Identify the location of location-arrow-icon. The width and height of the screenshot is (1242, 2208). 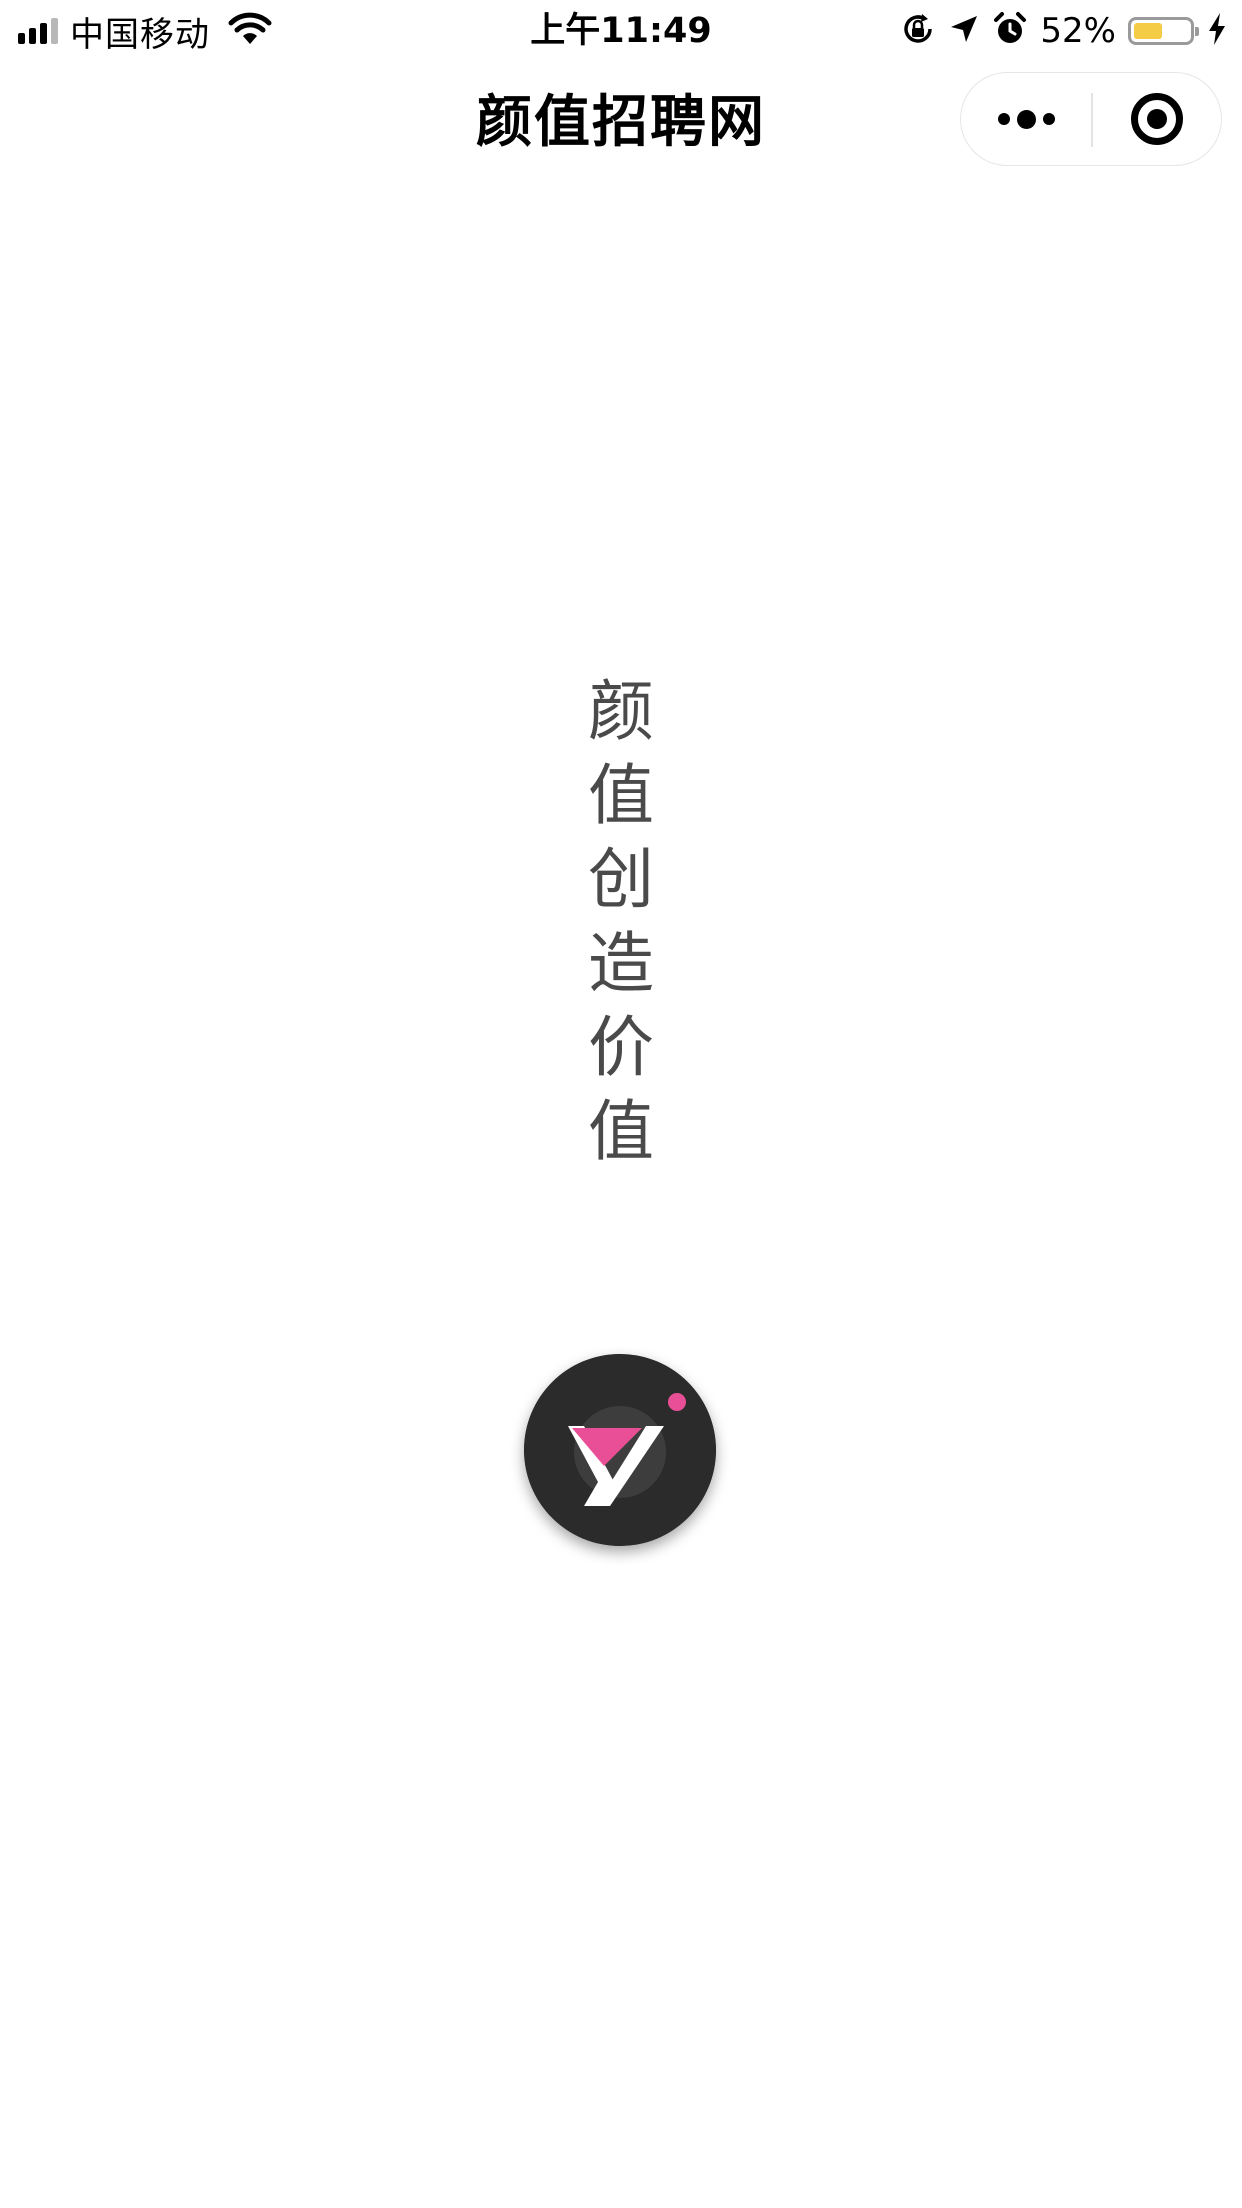
(964, 31).